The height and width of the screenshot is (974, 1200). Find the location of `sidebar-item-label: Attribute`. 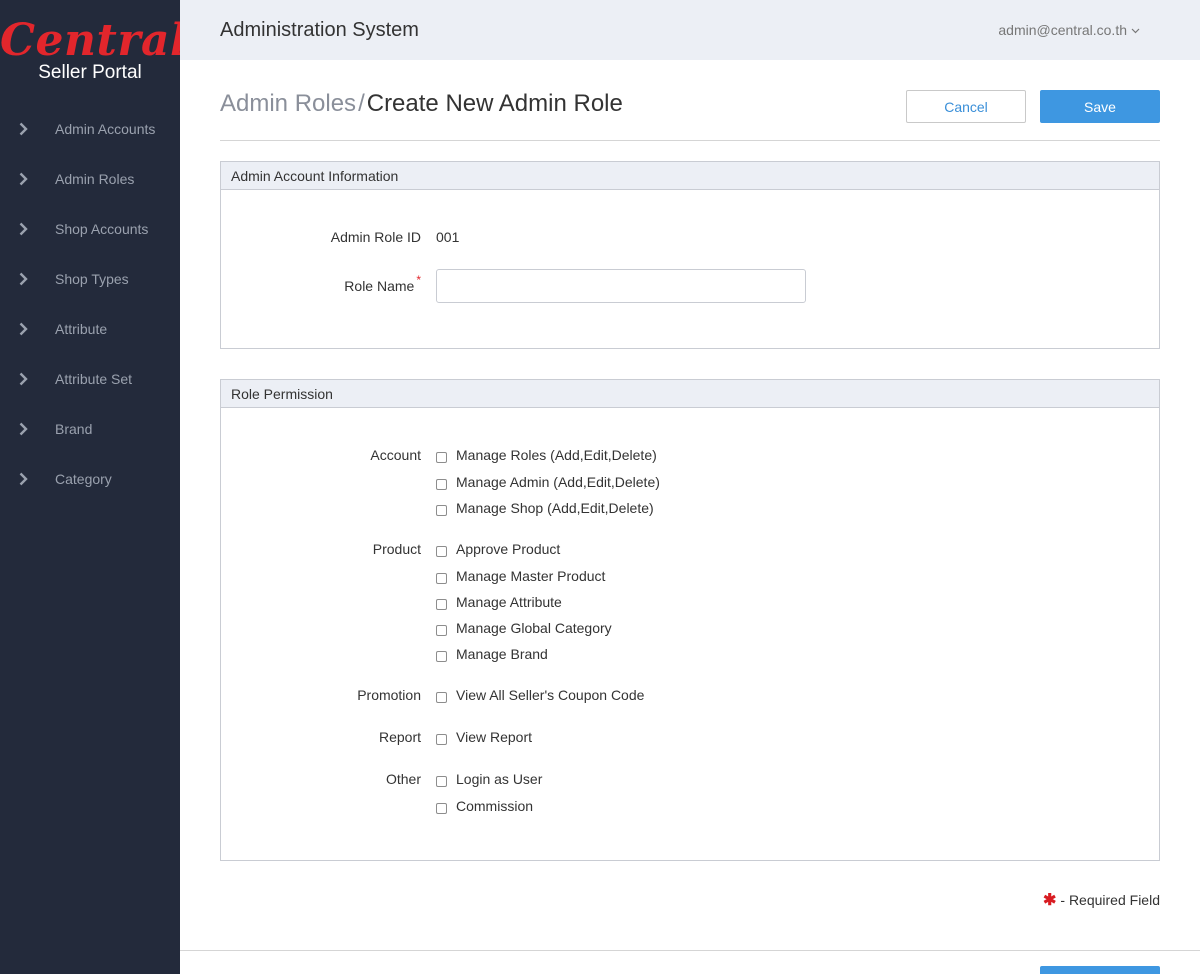

sidebar-item-label: Attribute is located at coordinates (81, 329).